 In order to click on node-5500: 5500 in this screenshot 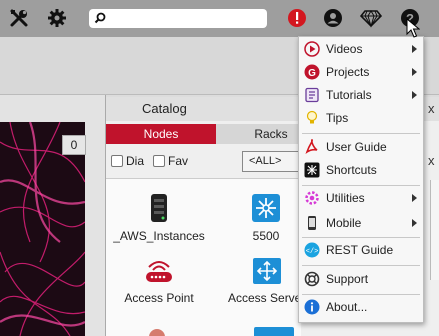, I will do `click(266, 218)`.